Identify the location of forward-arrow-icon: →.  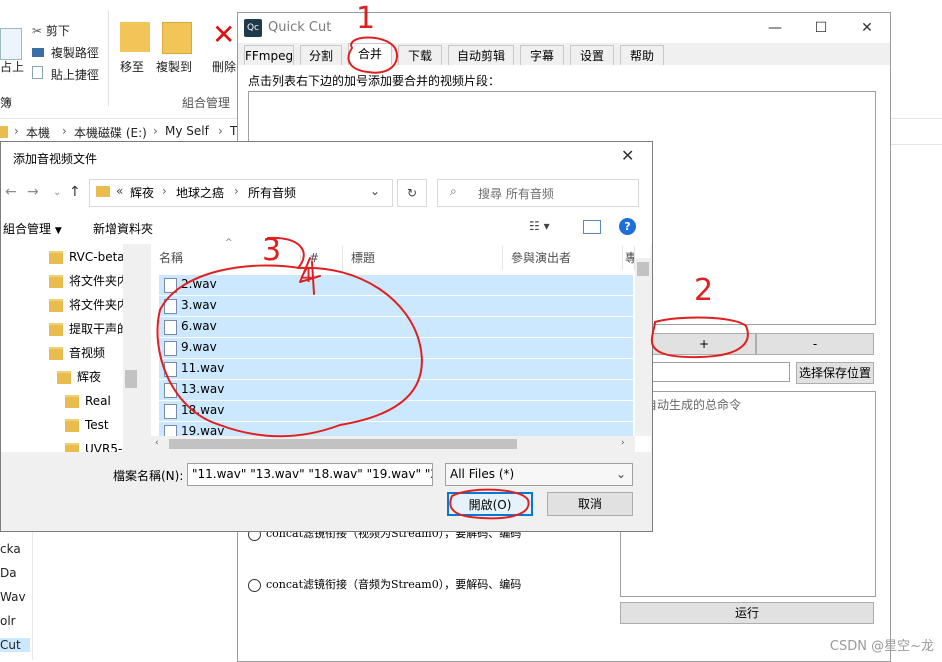
(33, 192).